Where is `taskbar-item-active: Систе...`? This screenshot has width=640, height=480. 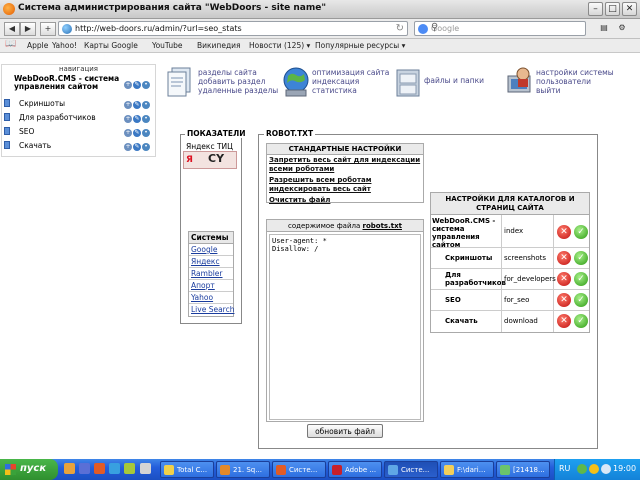
taskbar-item-active: Систе... is located at coordinates (411, 469).